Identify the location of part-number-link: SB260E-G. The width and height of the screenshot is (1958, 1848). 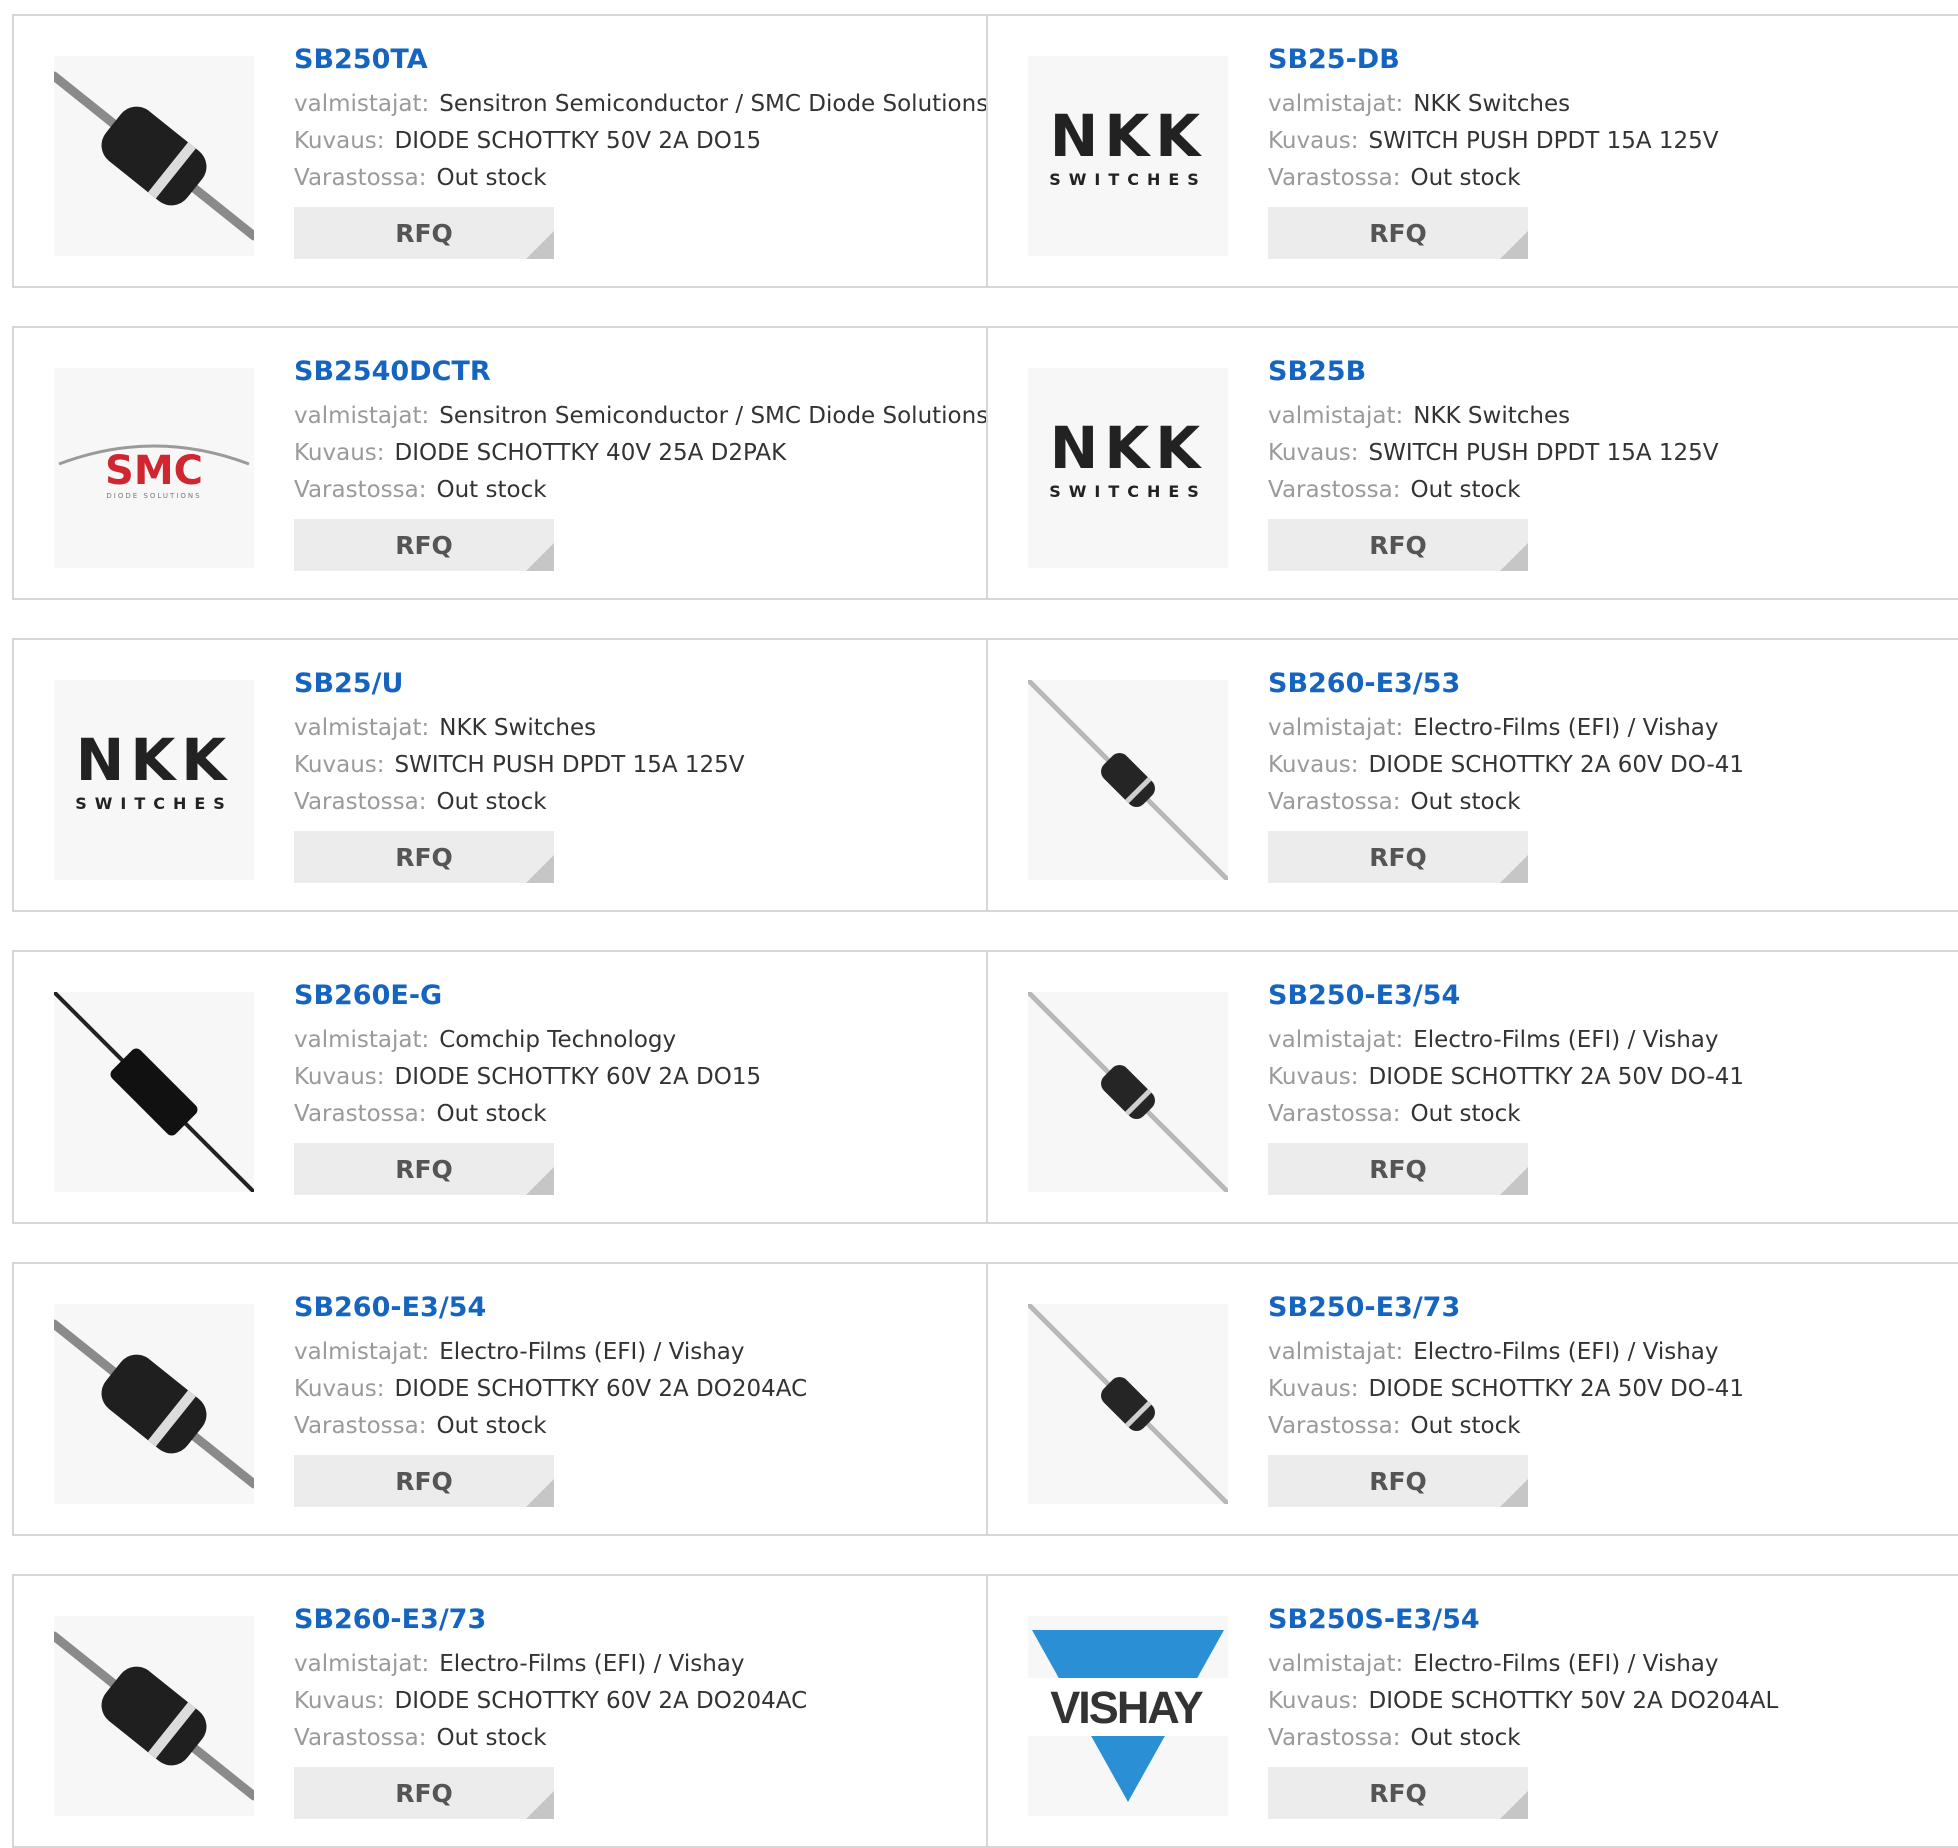
(635, 996).